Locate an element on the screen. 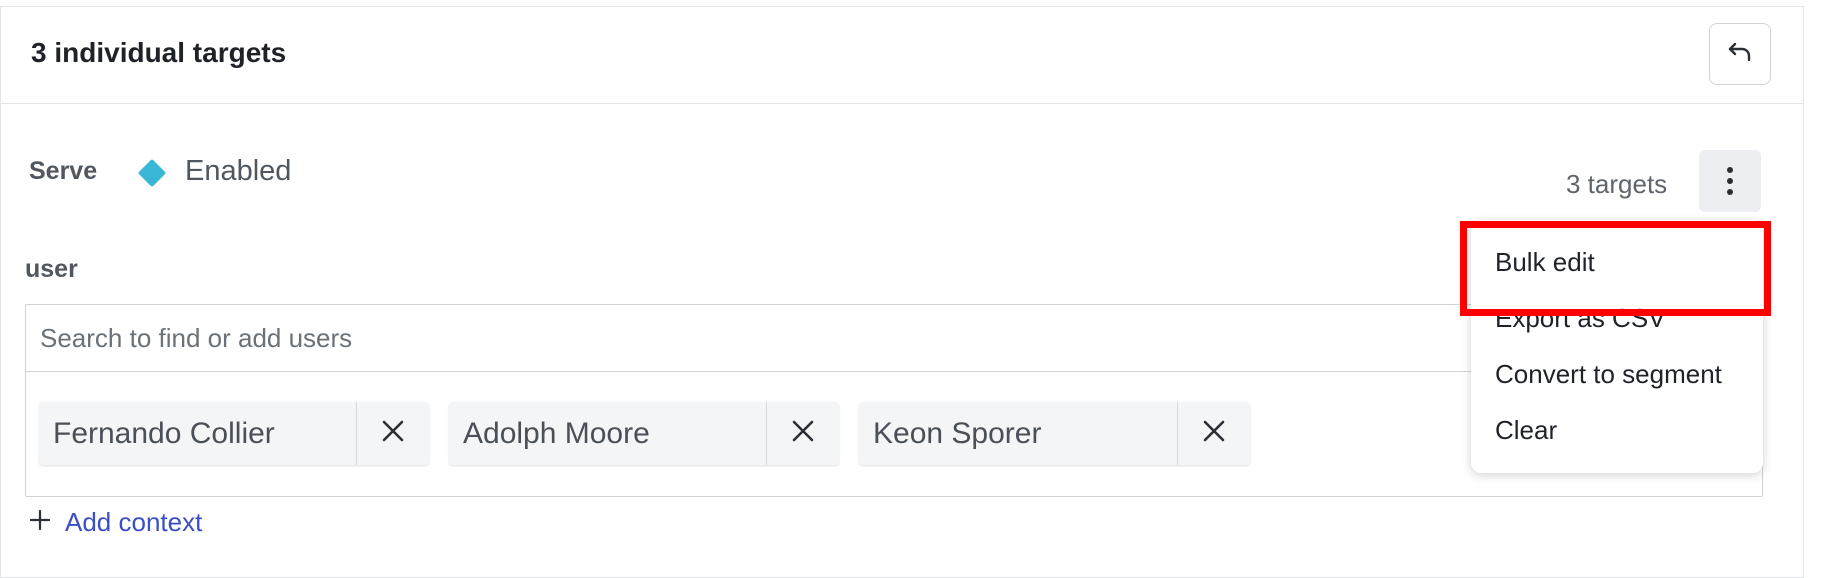  add-context-label: Add context is located at coordinates (134, 522).